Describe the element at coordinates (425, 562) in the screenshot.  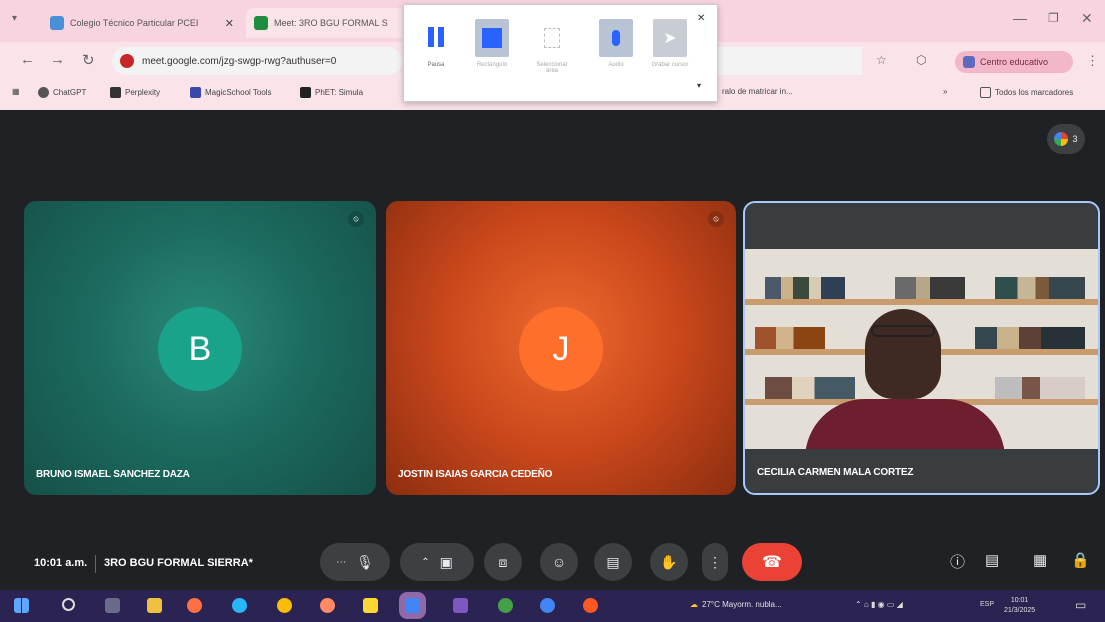
I see `camera-options-icon: ⌃` at that location.